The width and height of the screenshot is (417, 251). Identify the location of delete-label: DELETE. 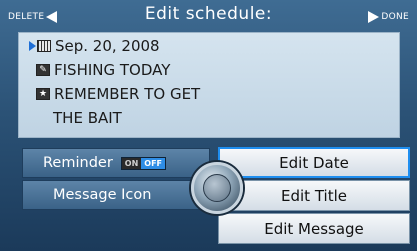
(26, 17).